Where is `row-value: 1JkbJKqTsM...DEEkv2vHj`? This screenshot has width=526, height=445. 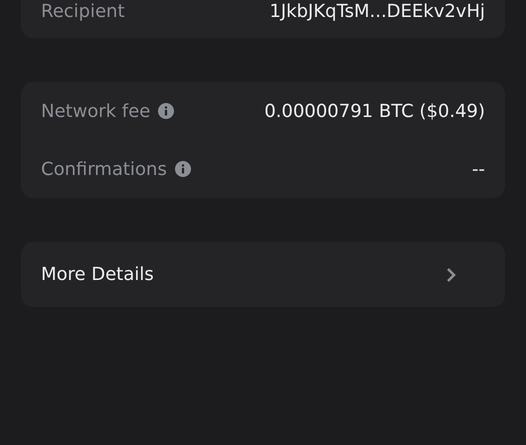
row-value: 1JkbJKqTsM...DEEkv2vHj is located at coordinates (377, 12).